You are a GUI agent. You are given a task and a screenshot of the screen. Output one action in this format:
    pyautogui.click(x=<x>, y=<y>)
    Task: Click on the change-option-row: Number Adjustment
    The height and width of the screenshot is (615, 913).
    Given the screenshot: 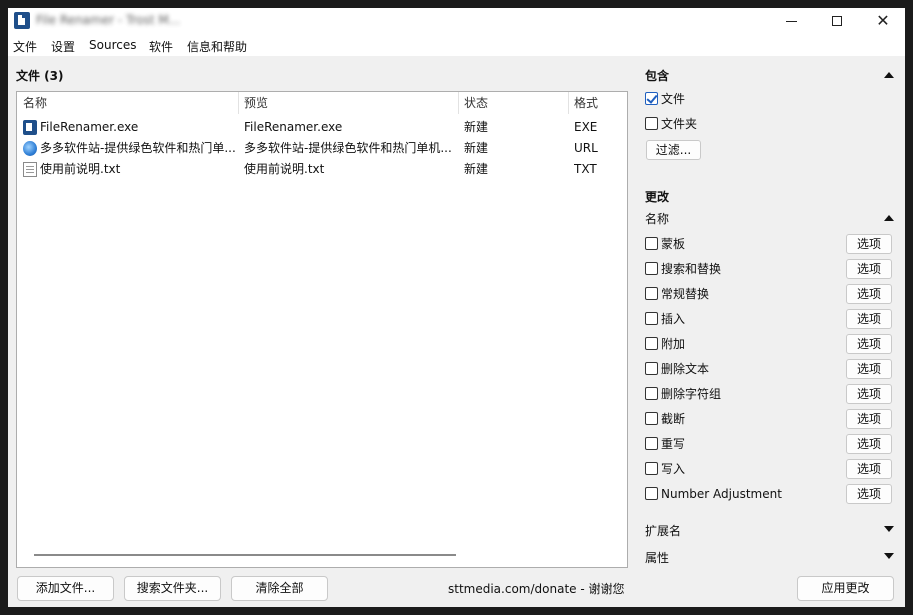 What is the action you would take?
    pyautogui.click(x=740, y=494)
    